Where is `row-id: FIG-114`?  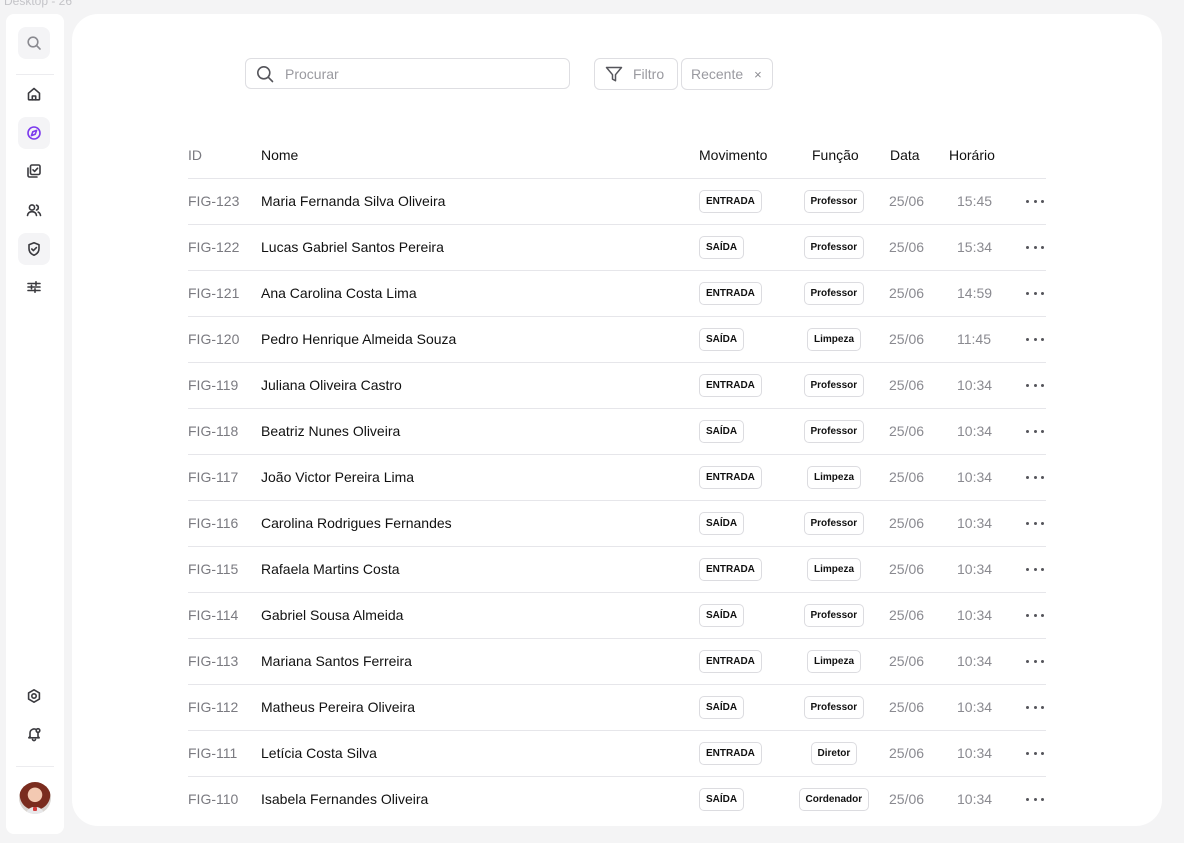 row-id: FIG-114 is located at coordinates (213, 615).